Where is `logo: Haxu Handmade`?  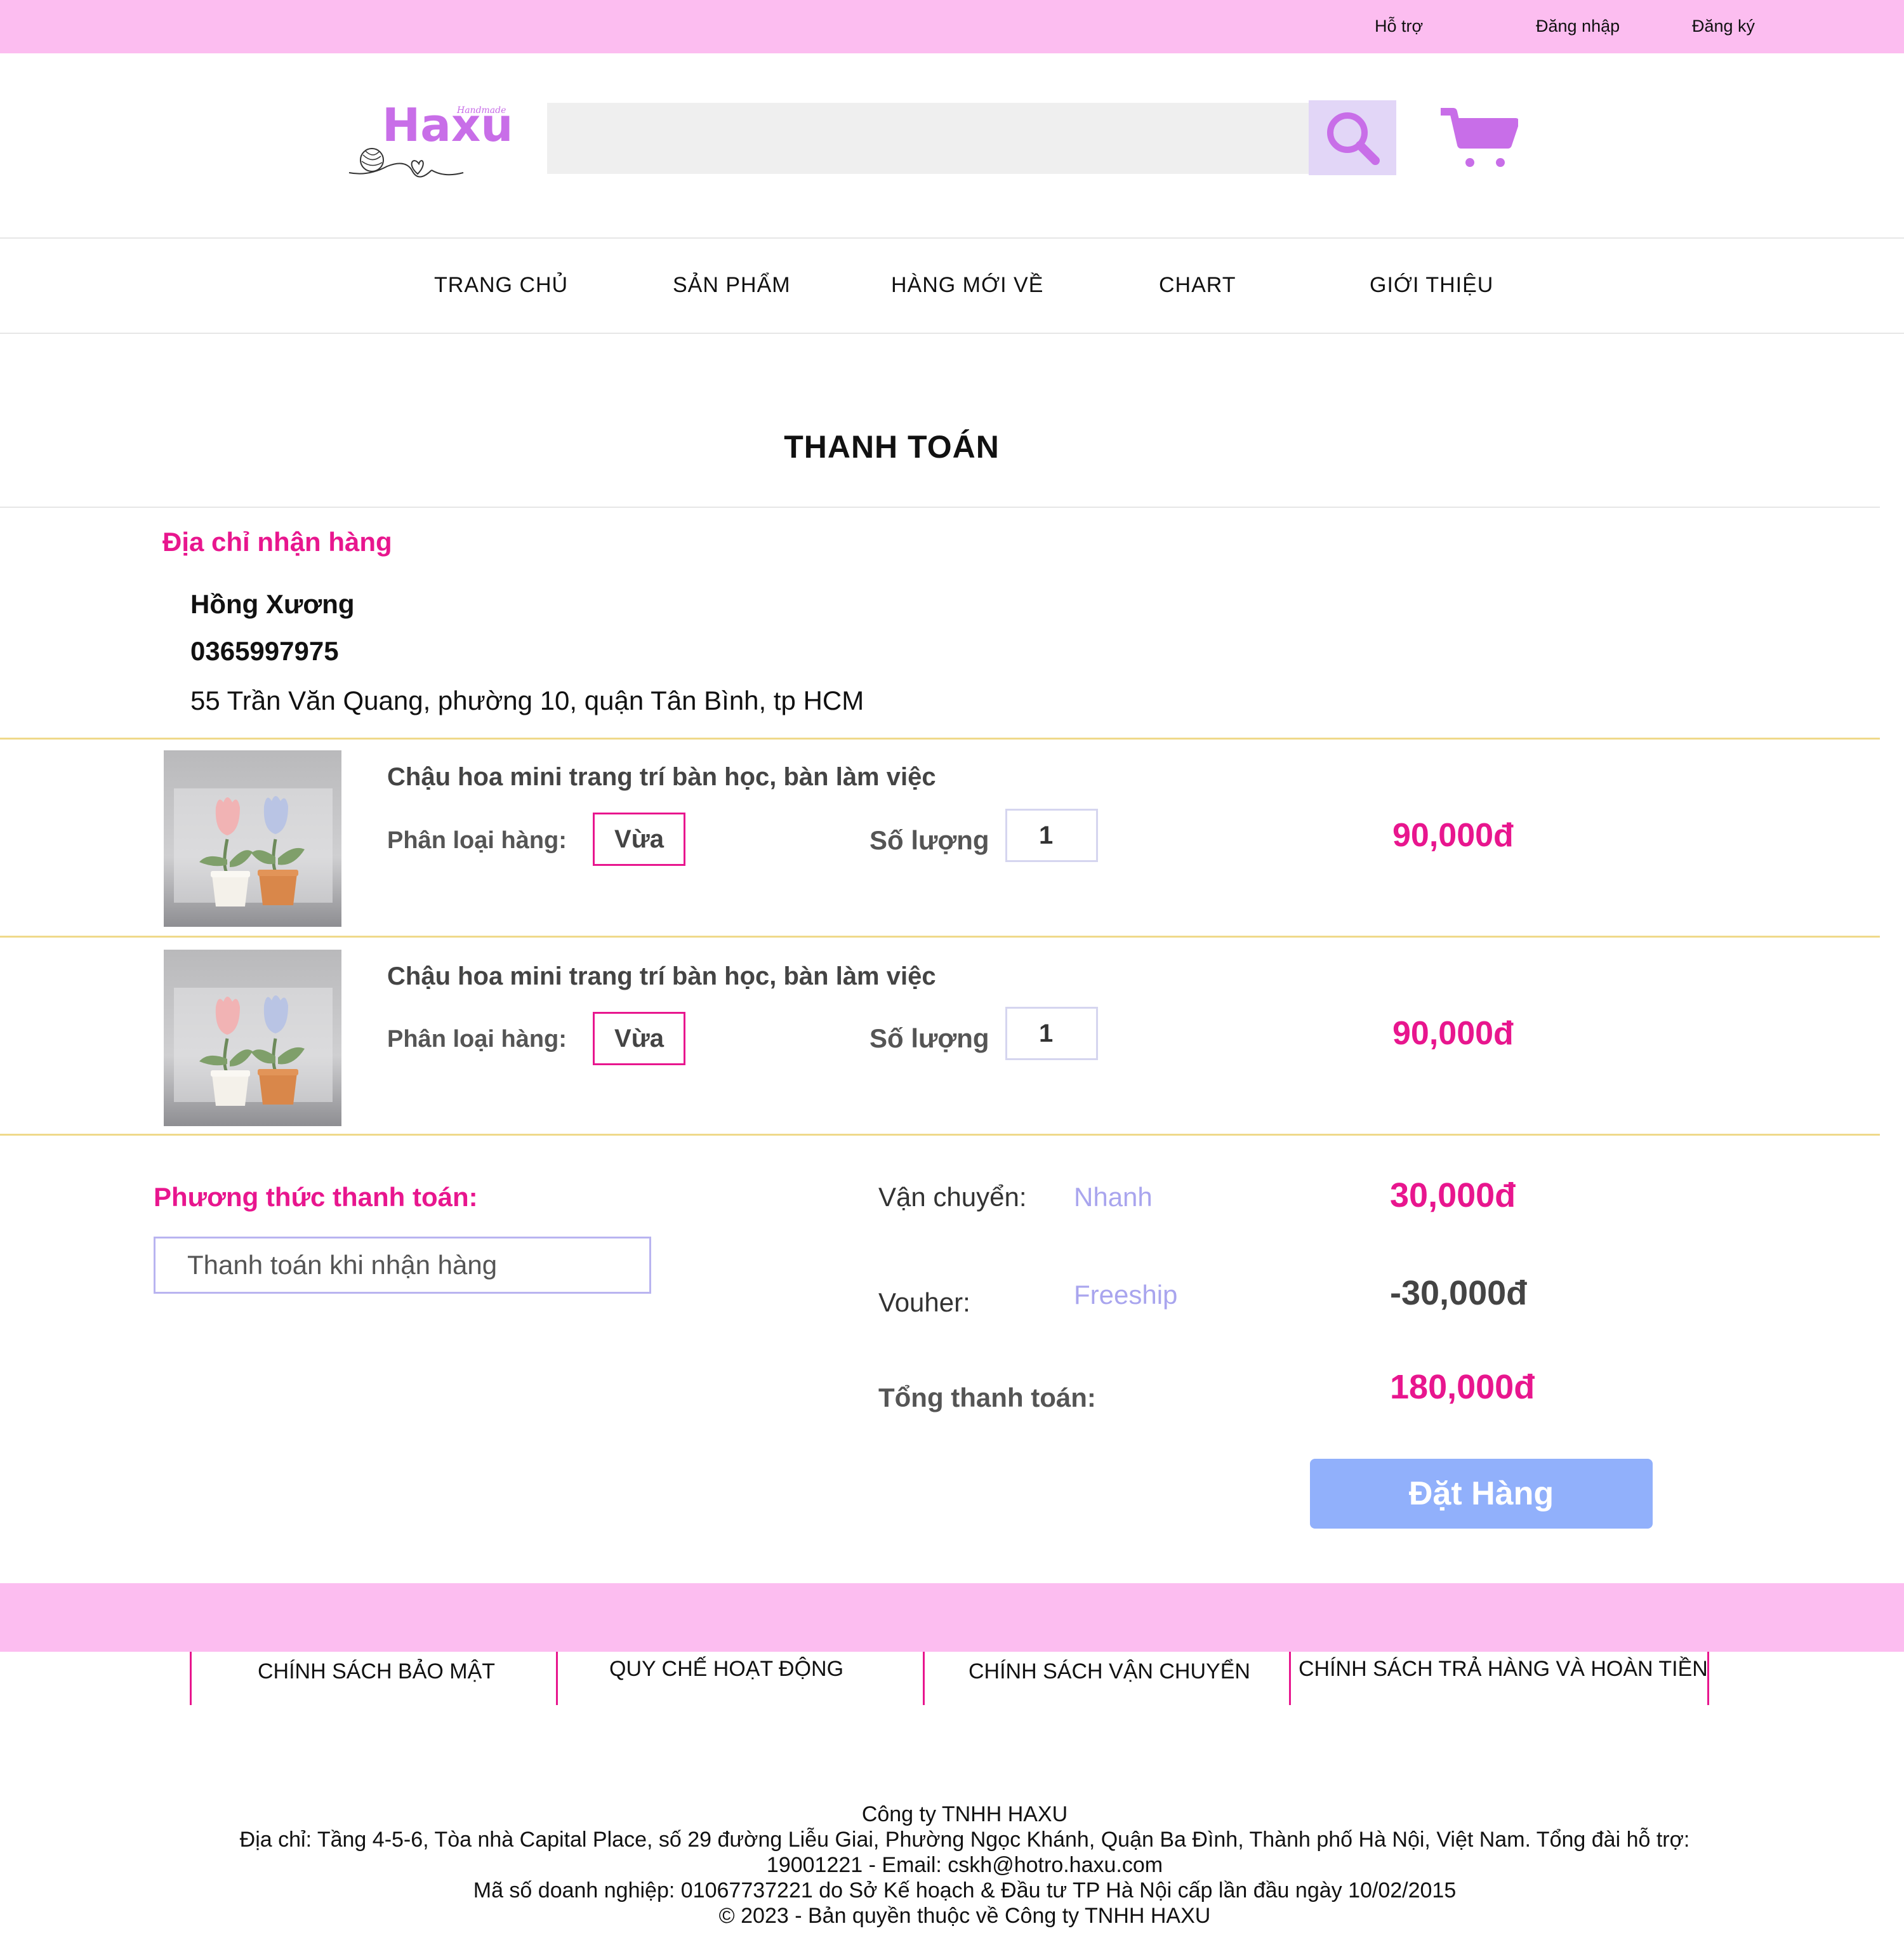 logo: Haxu Handmade is located at coordinates (431, 146).